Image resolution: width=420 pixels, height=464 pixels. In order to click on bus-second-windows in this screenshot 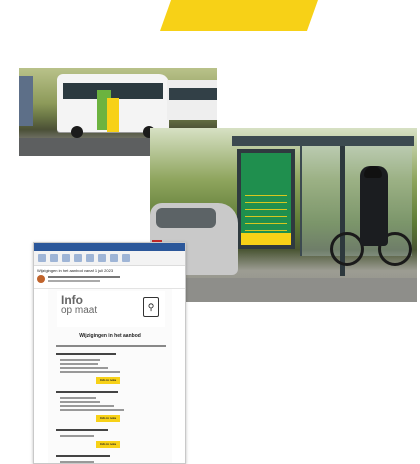, I will do `click(193, 94)`.